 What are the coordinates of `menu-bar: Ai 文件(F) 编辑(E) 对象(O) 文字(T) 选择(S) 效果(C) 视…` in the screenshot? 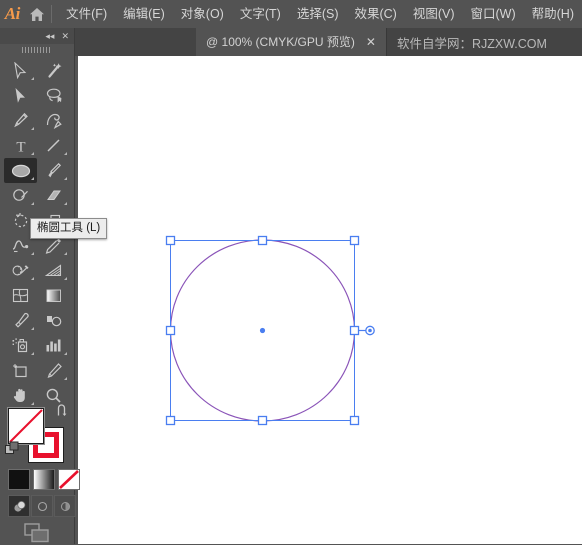 It's located at (291, 14).